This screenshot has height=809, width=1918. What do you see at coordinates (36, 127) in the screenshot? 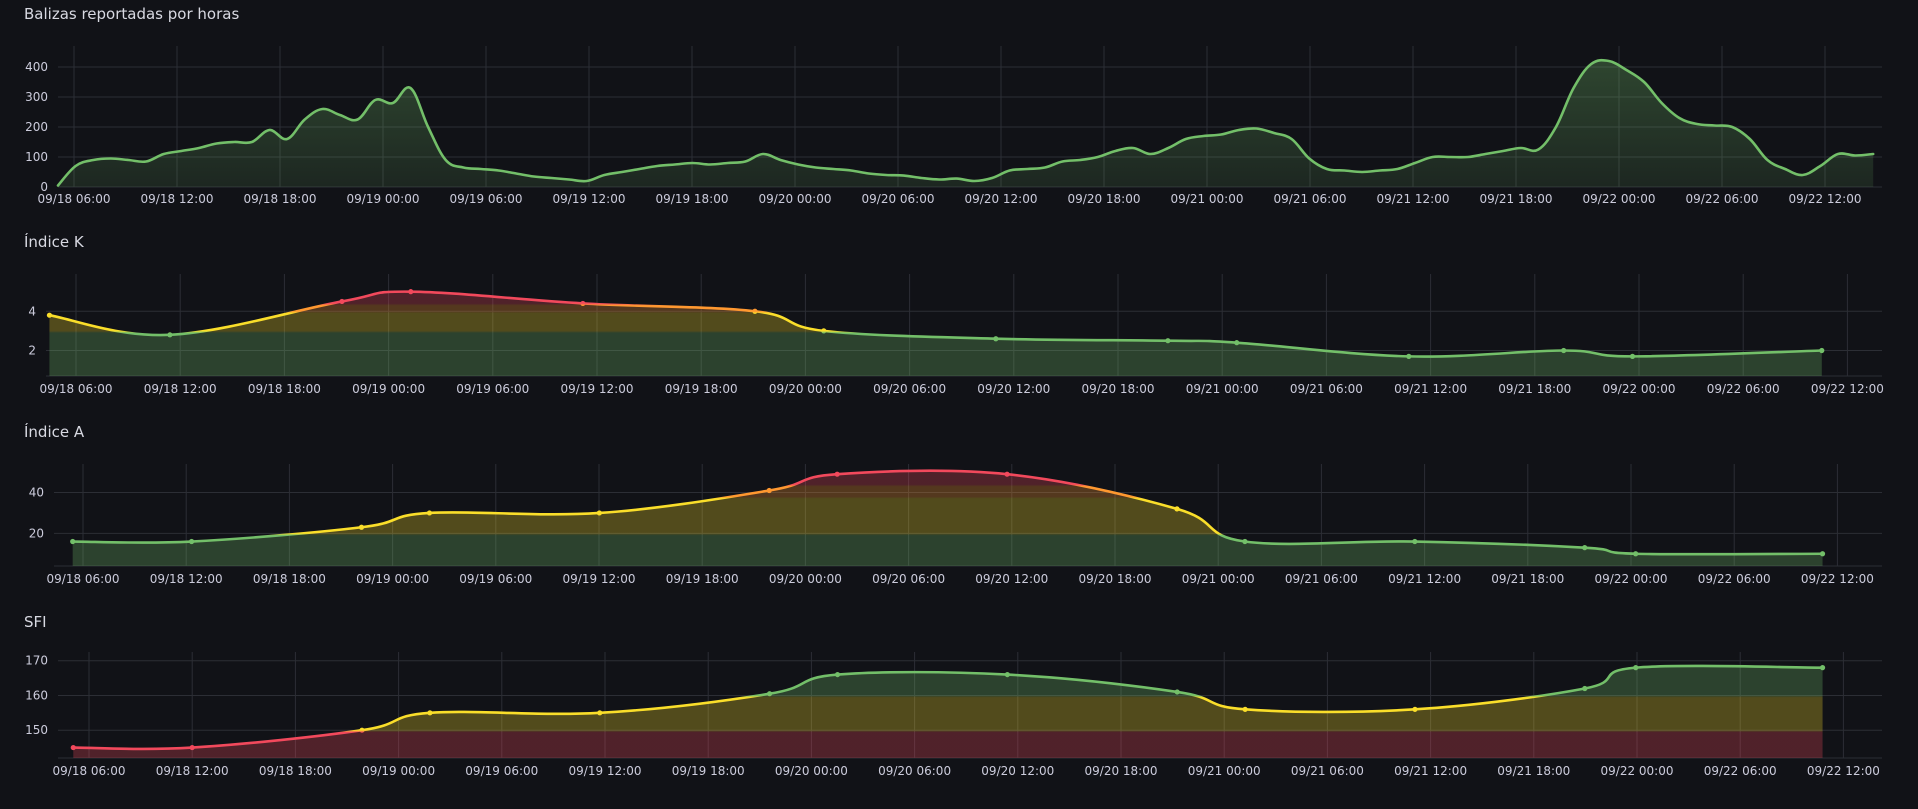
I see `y-tick-label: 200` at bounding box center [36, 127].